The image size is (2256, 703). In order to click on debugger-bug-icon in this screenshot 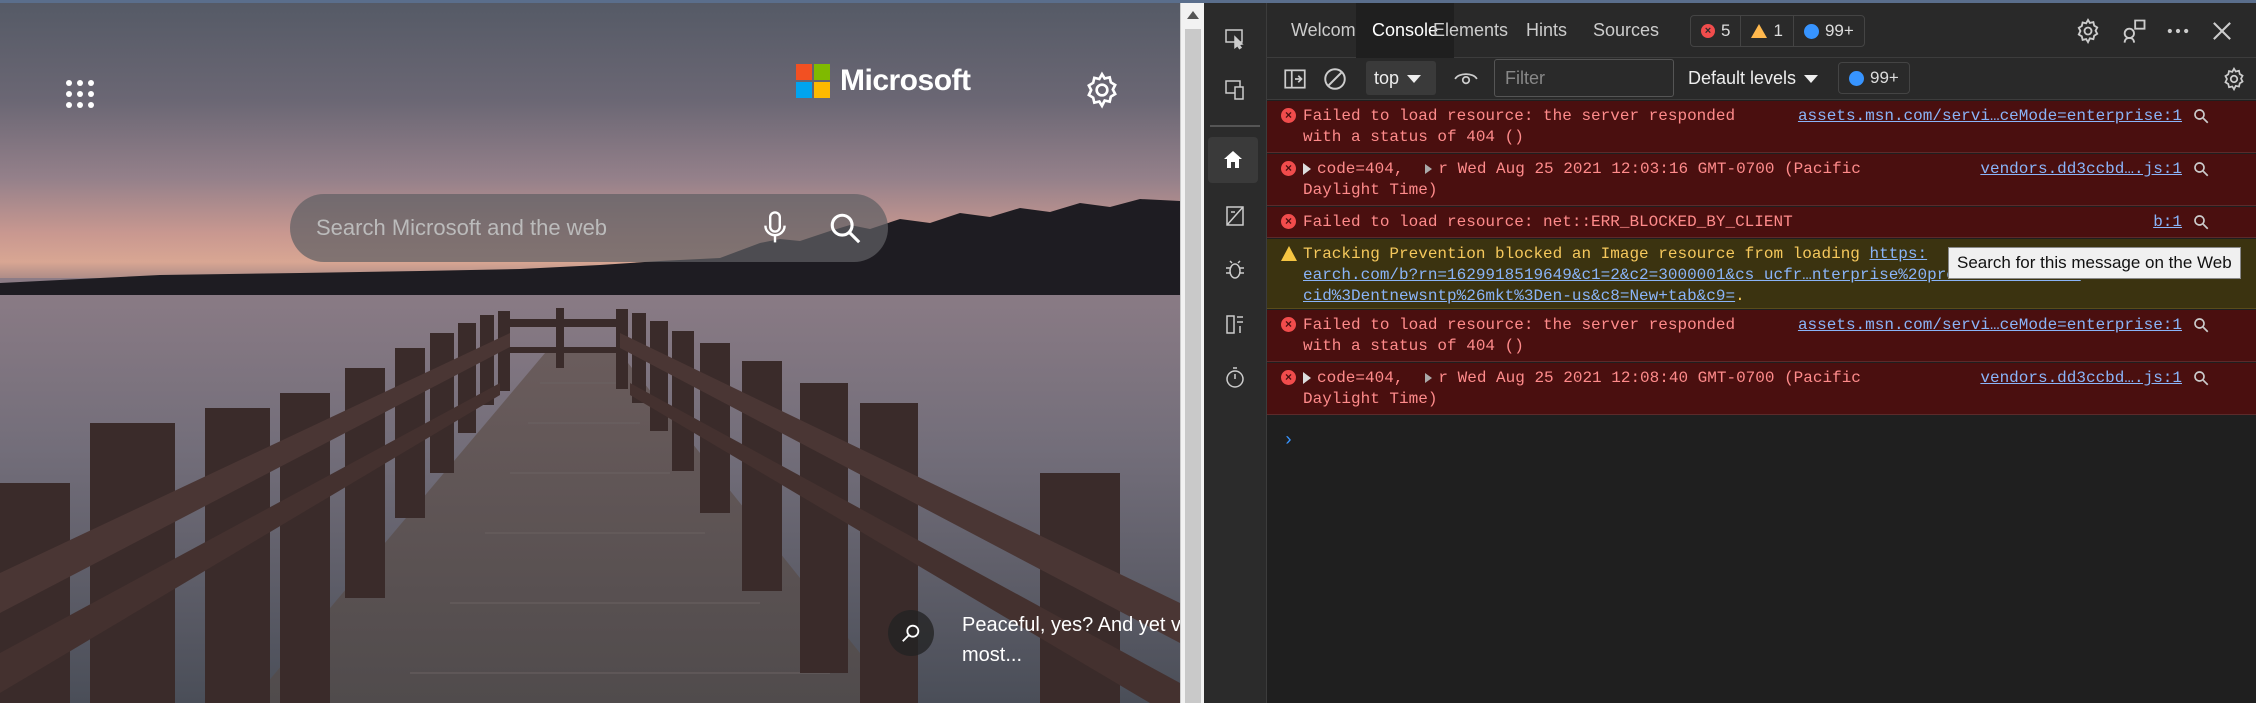, I will do `click(1235, 270)`.